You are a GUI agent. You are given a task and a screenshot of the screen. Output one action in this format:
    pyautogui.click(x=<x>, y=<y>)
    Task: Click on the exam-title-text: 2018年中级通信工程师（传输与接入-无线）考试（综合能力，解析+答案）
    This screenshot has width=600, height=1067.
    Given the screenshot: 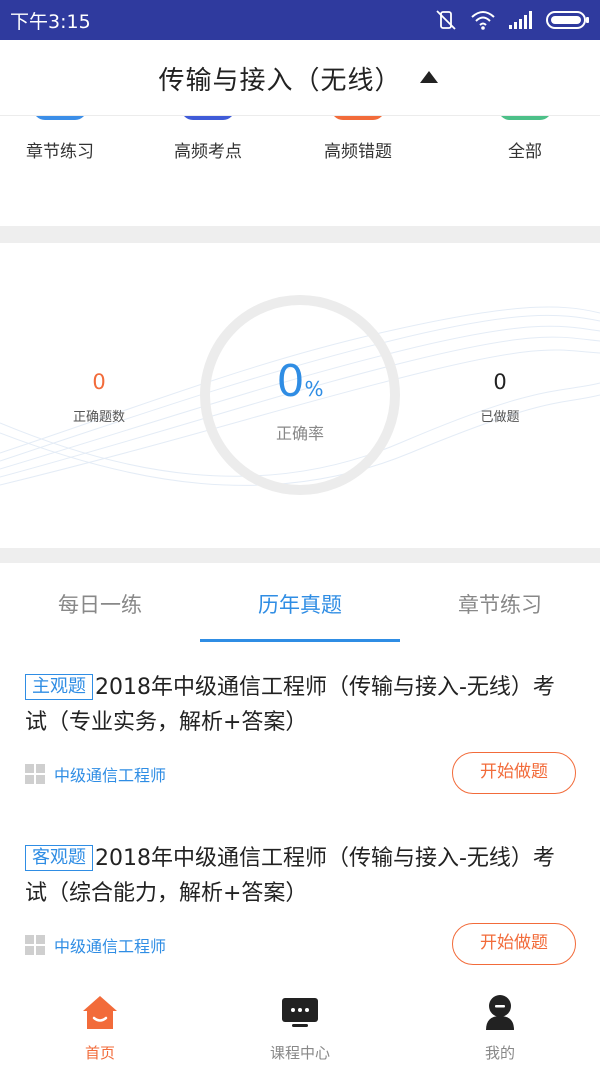 What is the action you would take?
    pyautogui.click(x=290, y=876)
    